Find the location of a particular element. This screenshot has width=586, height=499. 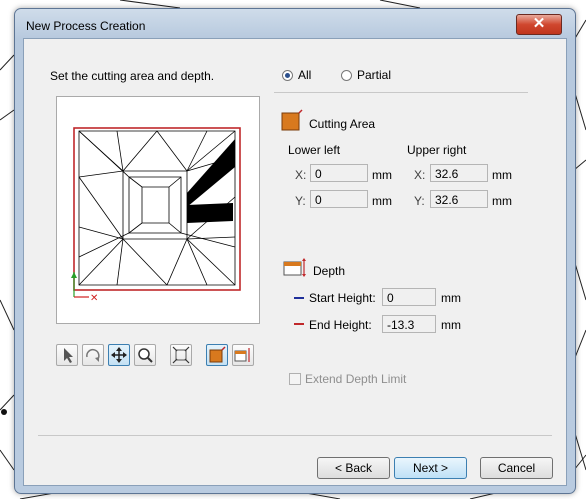

zoom-icon is located at coordinates (145, 355).